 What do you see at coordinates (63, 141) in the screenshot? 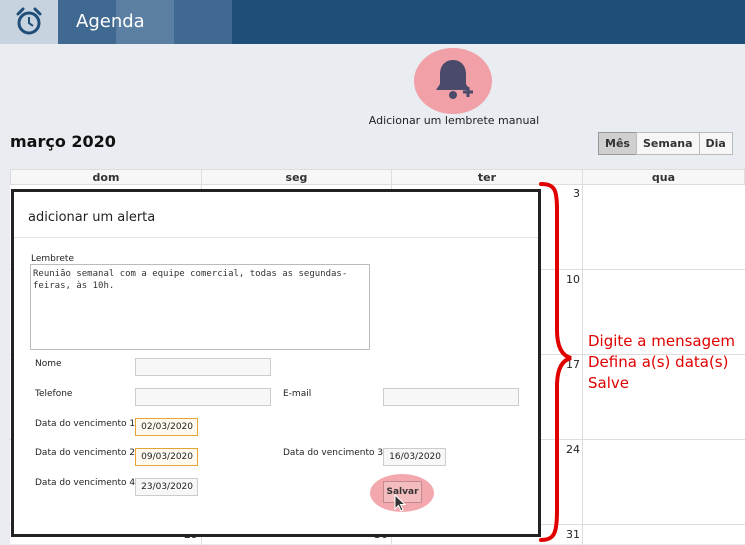
I see `month-title: março 2020` at bounding box center [63, 141].